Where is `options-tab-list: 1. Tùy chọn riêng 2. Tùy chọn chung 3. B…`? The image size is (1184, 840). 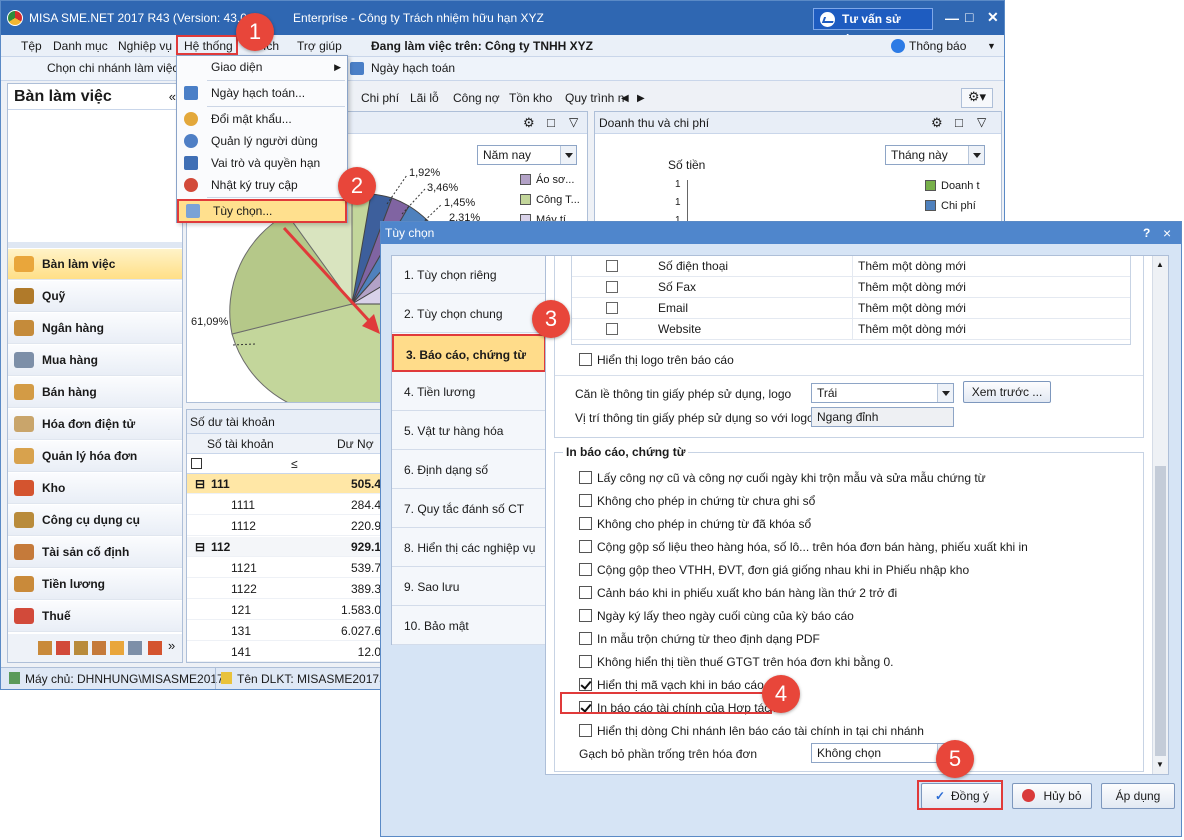 options-tab-list: 1. Tùy chọn riêng 2. Tùy chọn chung 3. B… is located at coordinates (469, 450).